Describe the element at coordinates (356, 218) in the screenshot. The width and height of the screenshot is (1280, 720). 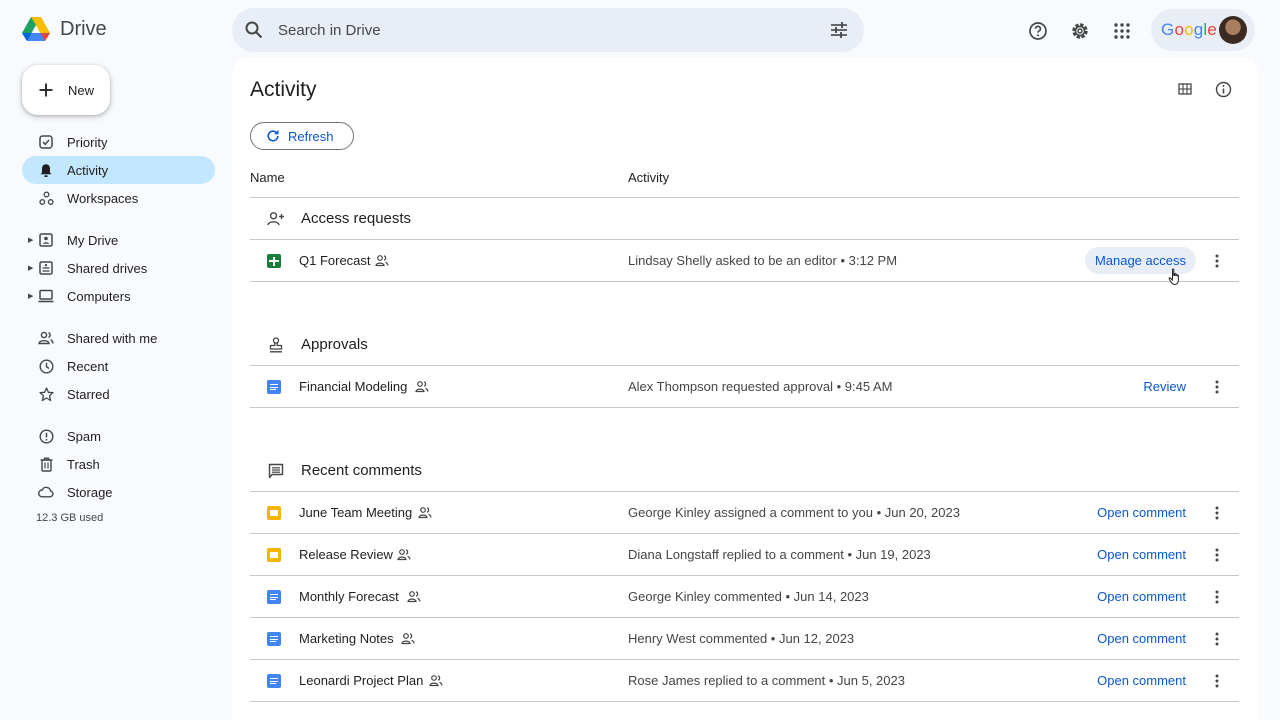
I see `section-title: Access requests` at that location.